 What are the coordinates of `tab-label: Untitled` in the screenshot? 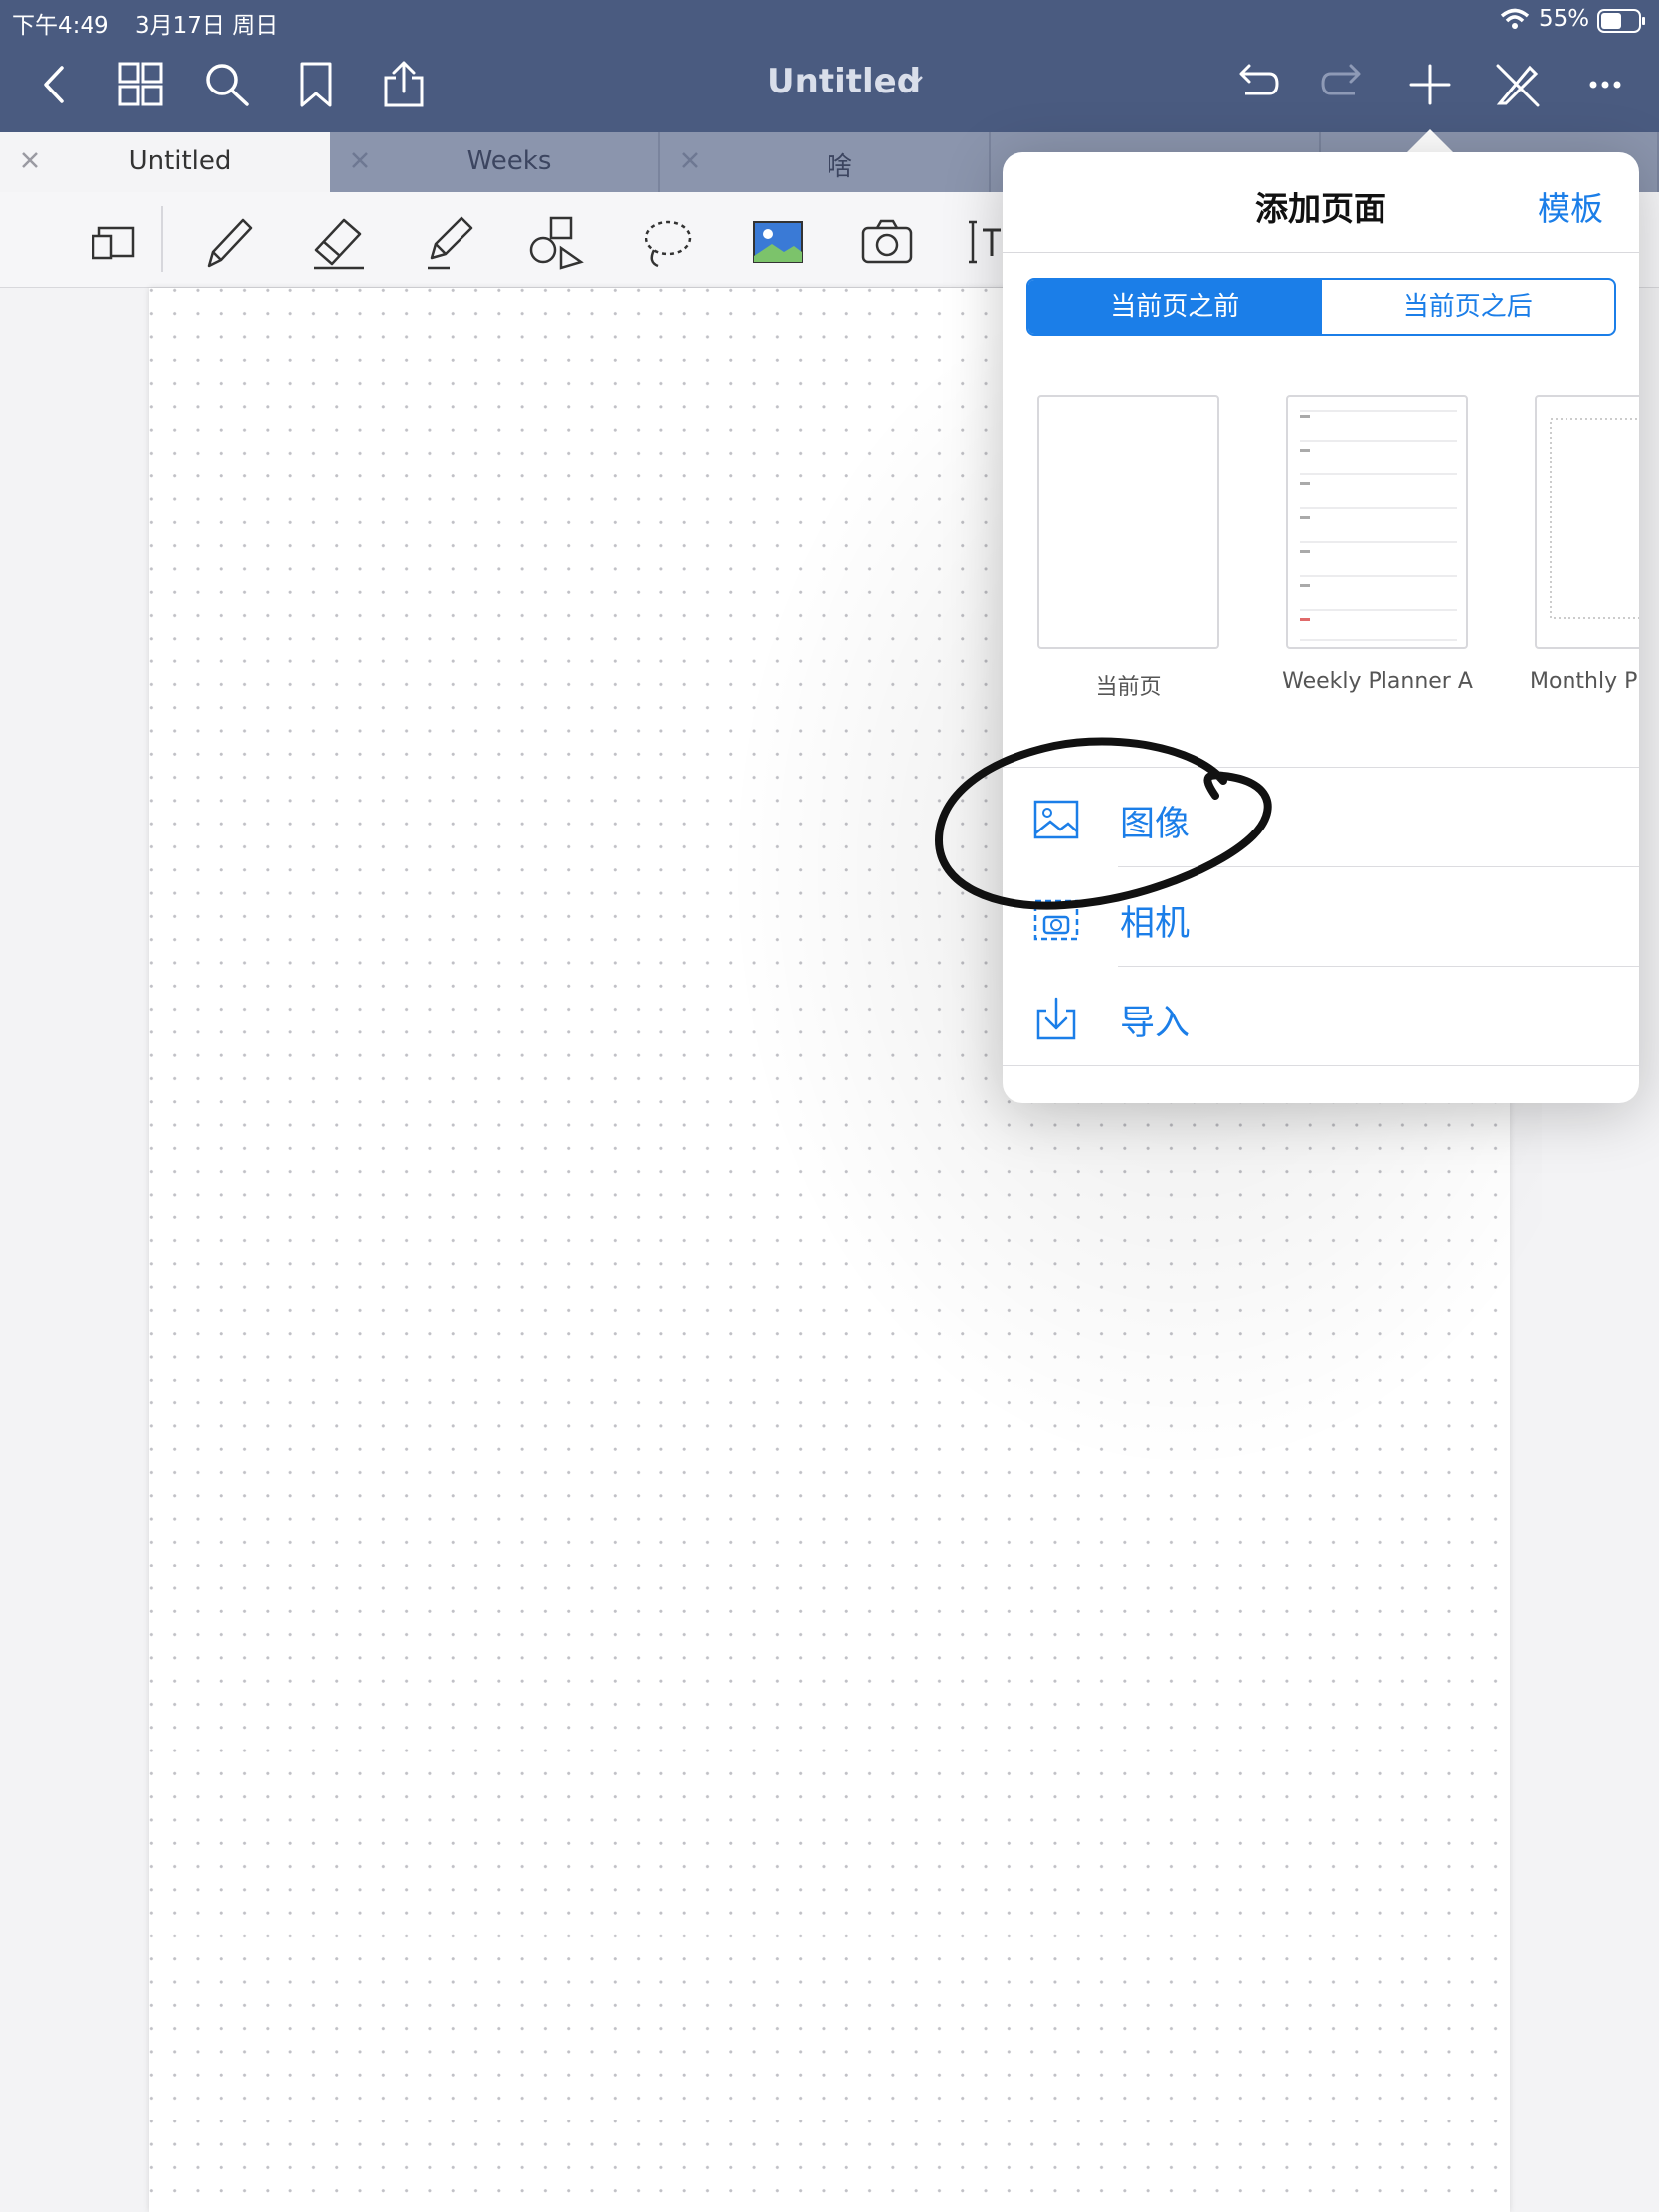 It's located at (180, 161).